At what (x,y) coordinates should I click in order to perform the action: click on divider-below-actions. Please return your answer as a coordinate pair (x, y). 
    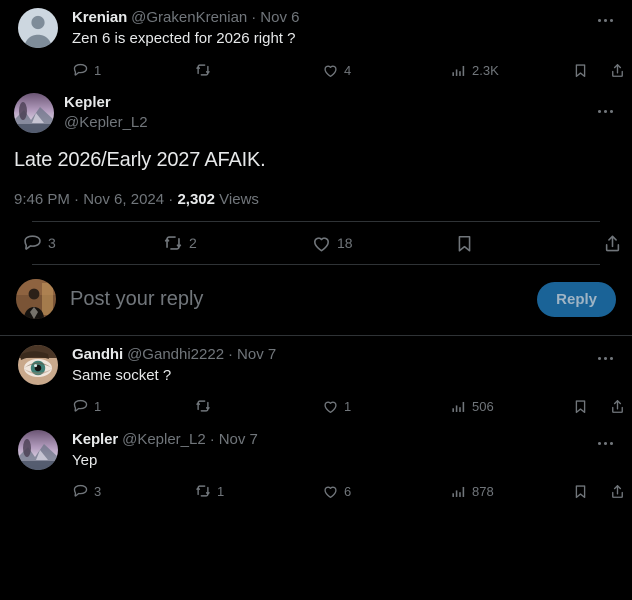
    Looking at the image, I should click on (316, 264).